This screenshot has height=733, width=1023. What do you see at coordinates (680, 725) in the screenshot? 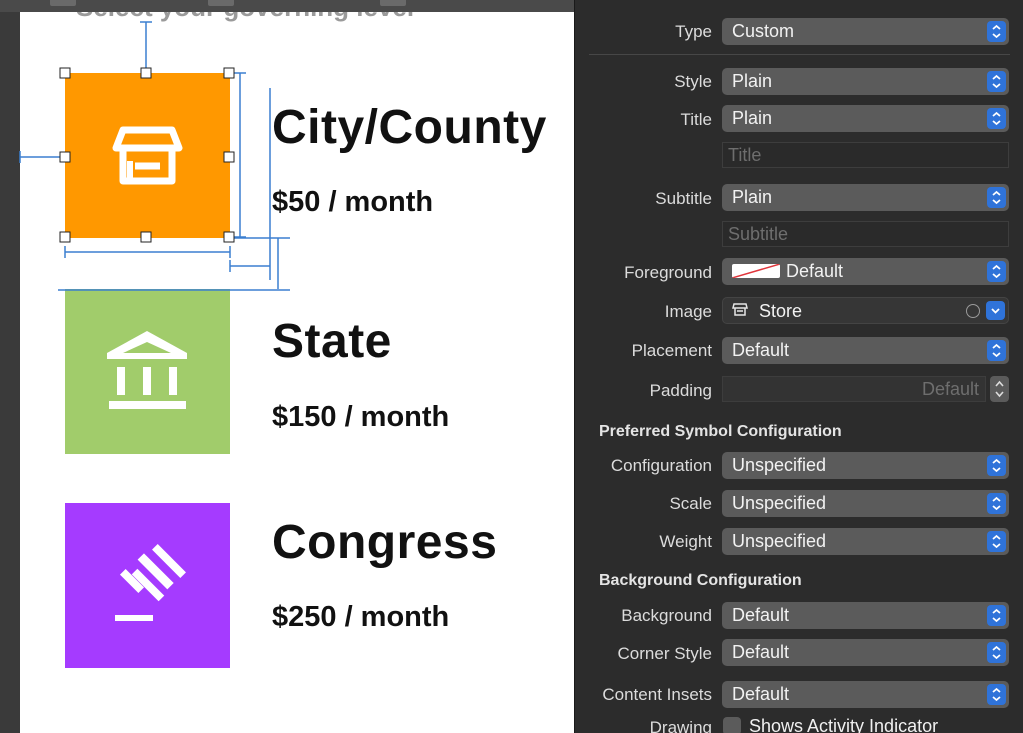
I see `drawing-label: Drawing` at bounding box center [680, 725].